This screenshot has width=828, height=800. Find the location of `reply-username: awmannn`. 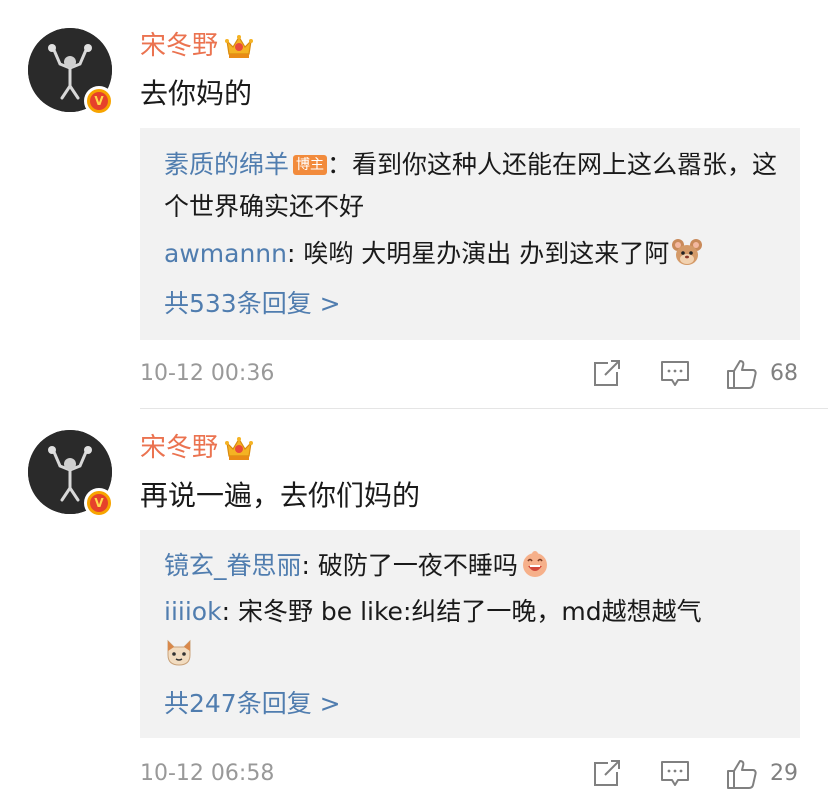

reply-username: awmannn is located at coordinates (225, 253).